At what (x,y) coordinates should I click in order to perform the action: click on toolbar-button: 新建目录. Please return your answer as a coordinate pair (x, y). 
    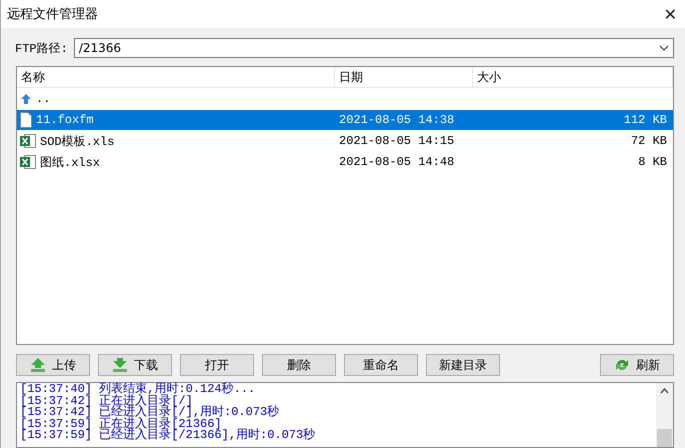
    Looking at the image, I should click on (463, 365).